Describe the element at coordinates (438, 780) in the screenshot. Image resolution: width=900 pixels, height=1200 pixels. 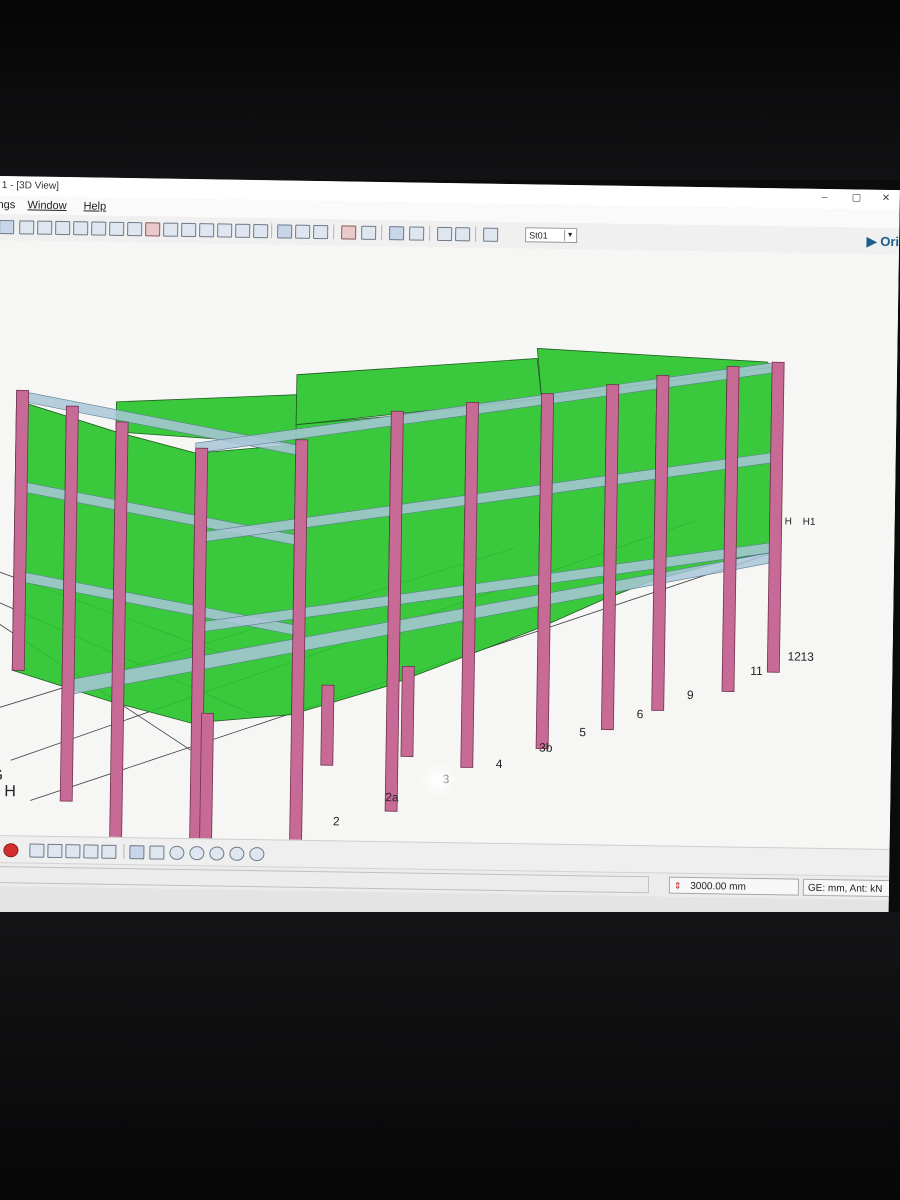
I see `monitor-reflection` at that location.